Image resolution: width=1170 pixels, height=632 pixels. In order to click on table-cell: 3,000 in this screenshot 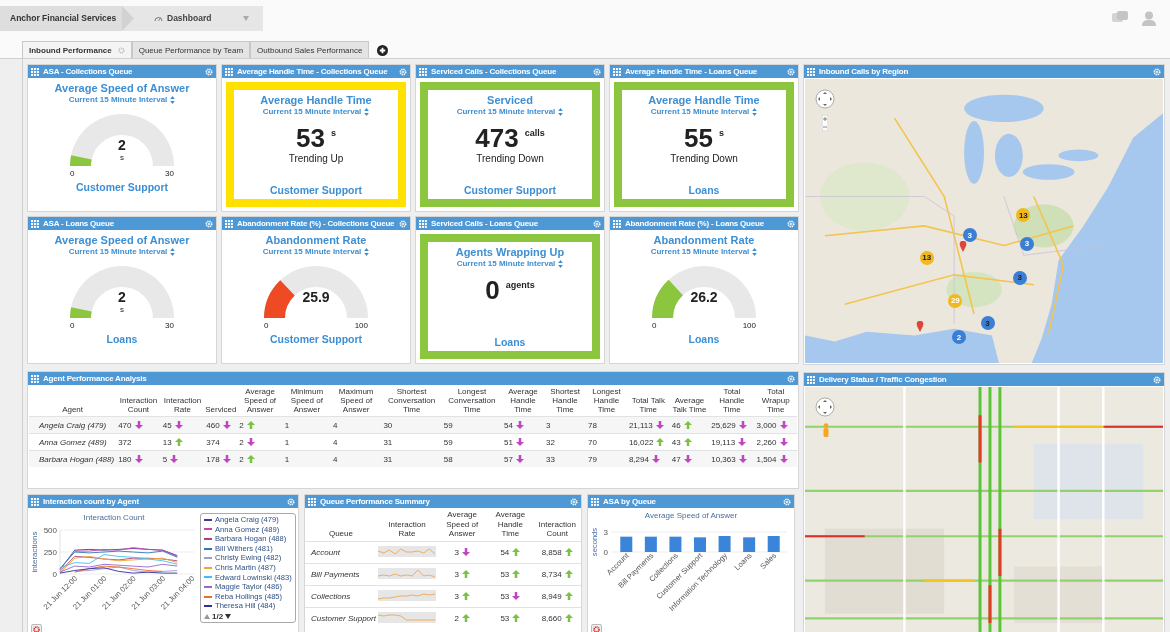, I will do `click(766, 425)`.